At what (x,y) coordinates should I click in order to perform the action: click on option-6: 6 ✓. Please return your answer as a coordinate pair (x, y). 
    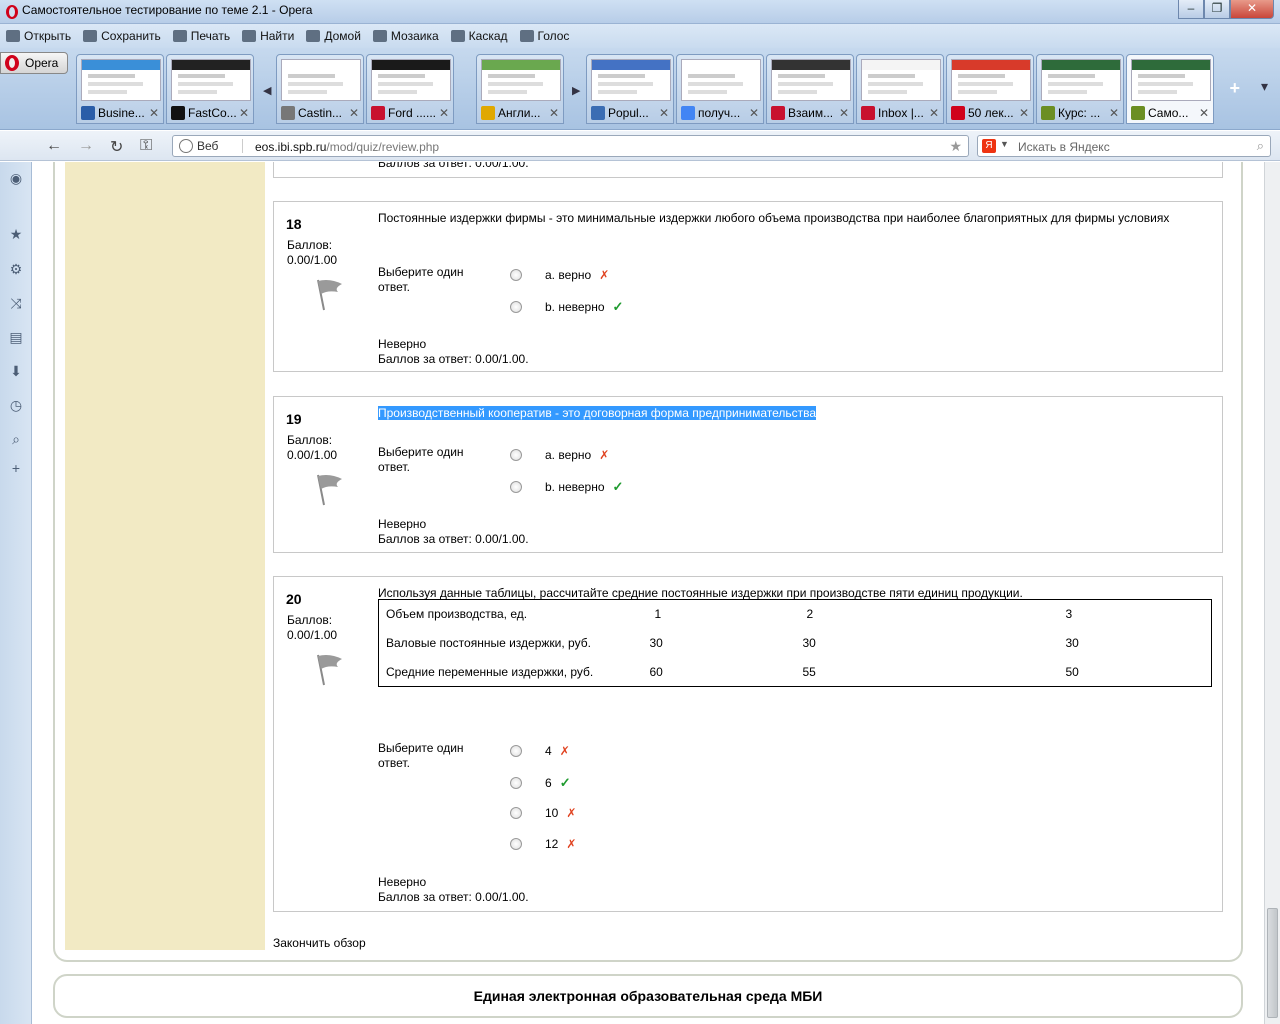
    Looking at the image, I should click on (540, 783).